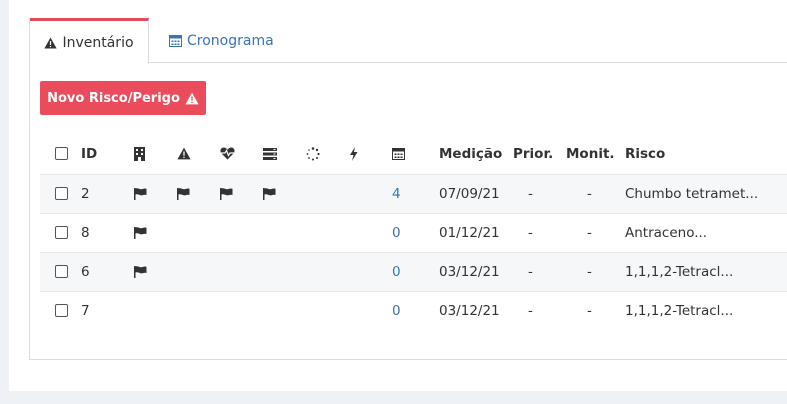 This screenshot has width=787, height=404. What do you see at coordinates (113, 98) in the screenshot?
I see `new-risk-button-label: Novo Risco/Perigo` at bounding box center [113, 98].